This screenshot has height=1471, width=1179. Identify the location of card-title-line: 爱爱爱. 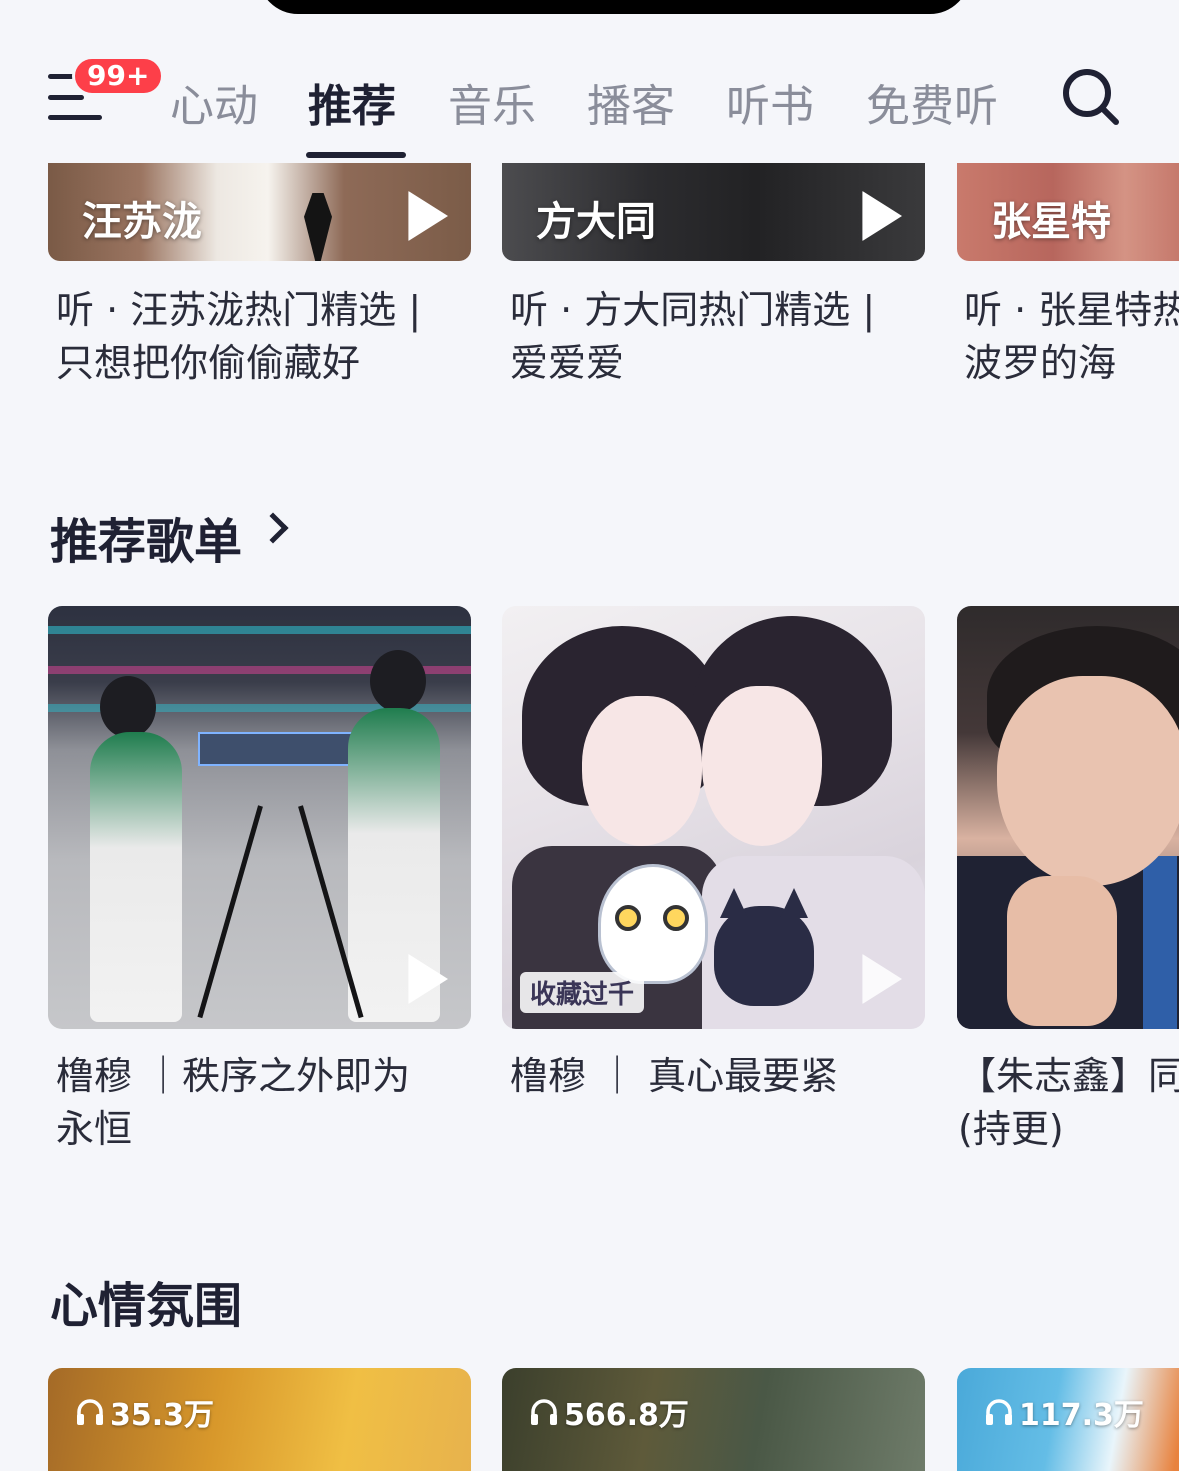
(567, 363).